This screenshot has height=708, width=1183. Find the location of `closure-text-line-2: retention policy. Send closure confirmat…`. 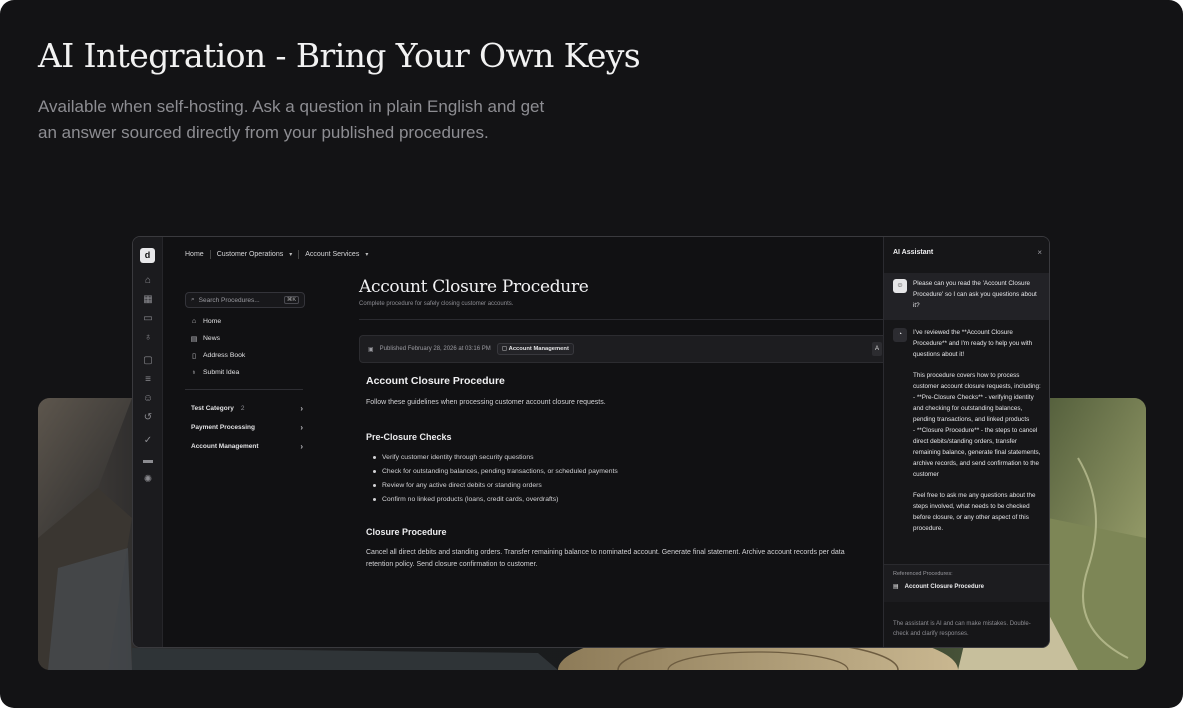

closure-text-line-2: retention policy. Send closure confirmat… is located at coordinates (452, 564).